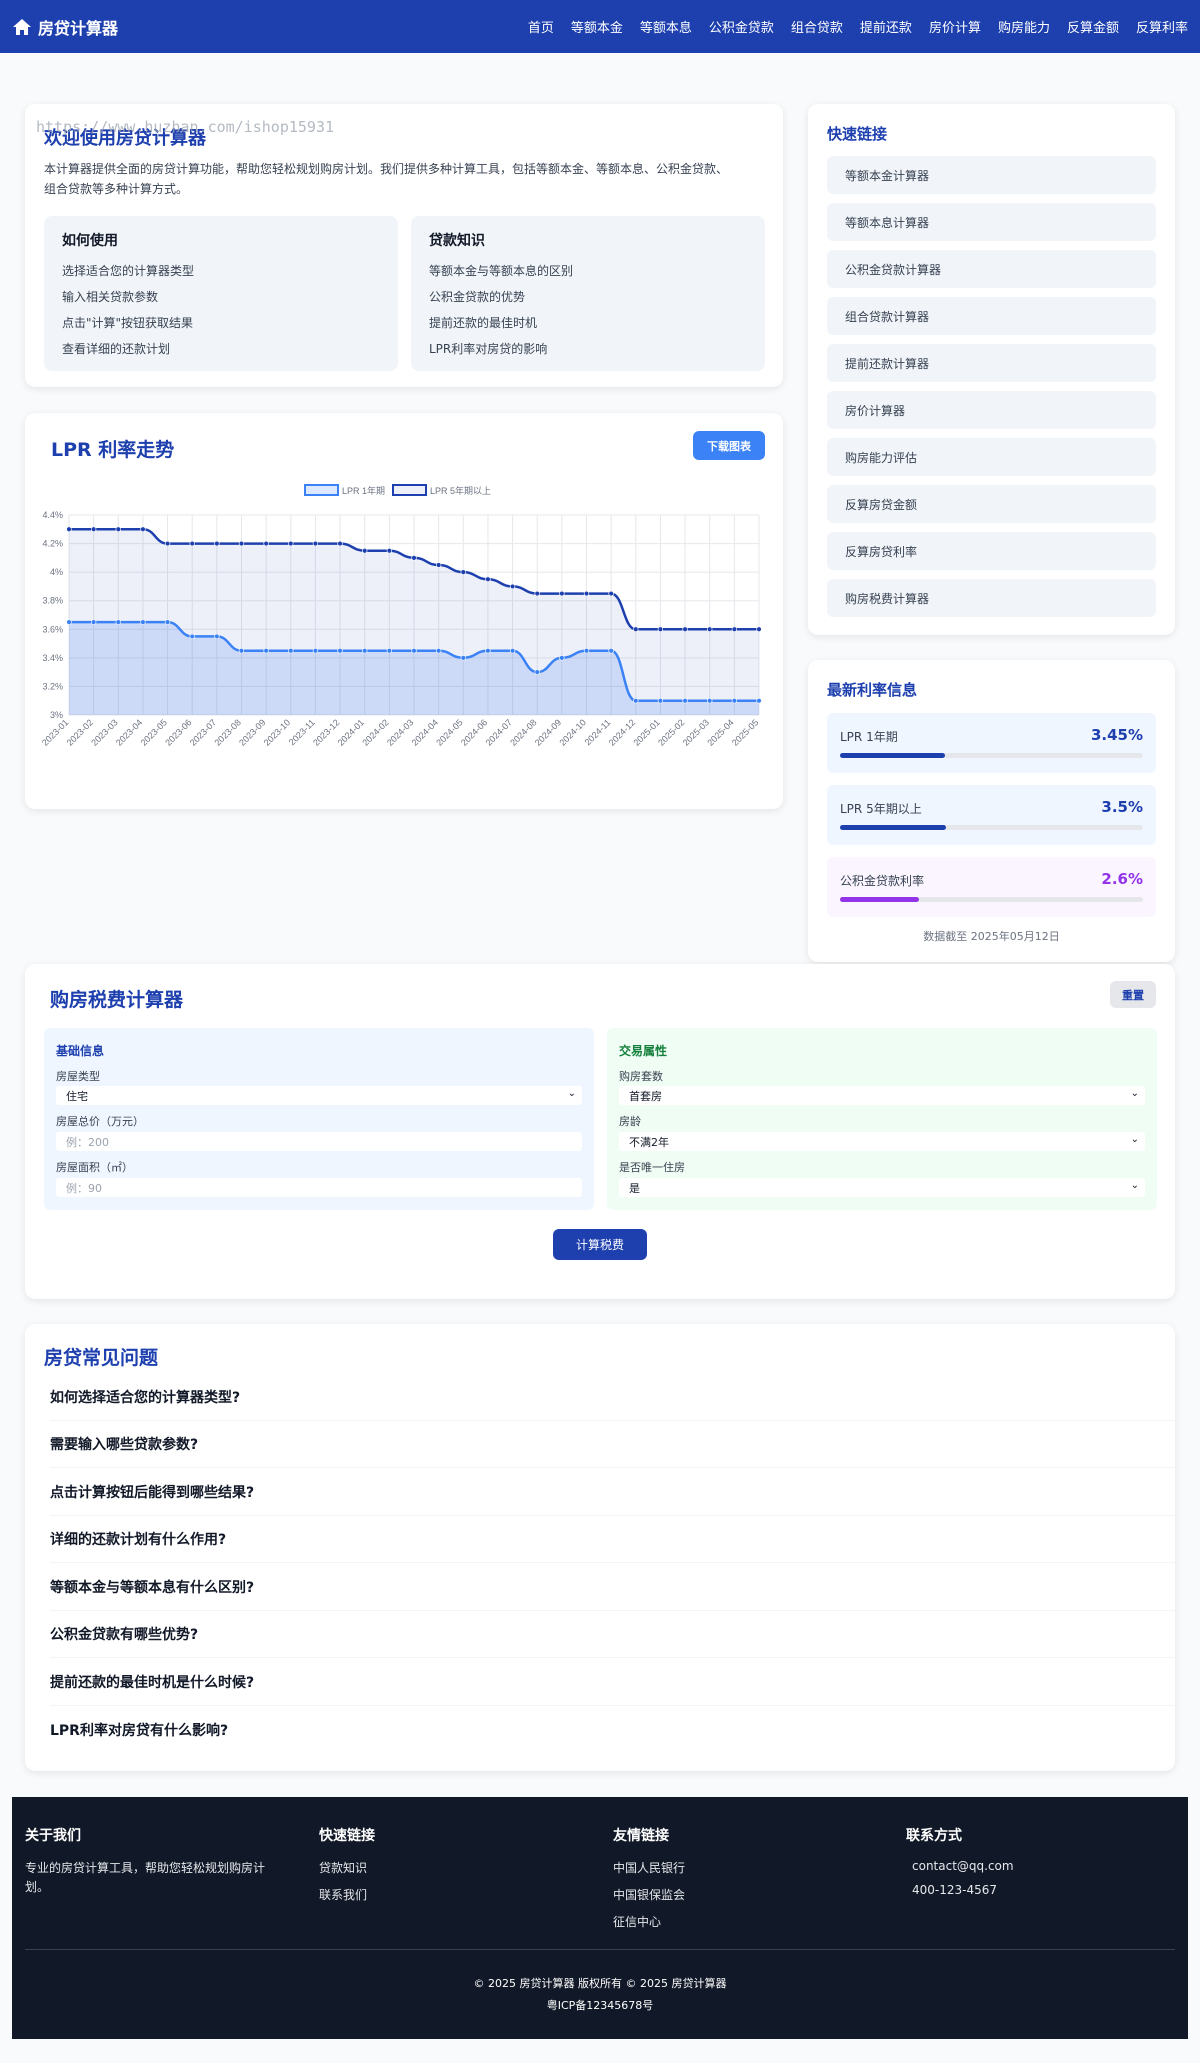 The height and width of the screenshot is (2063, 1200). I want to click on basic-info-title: 基础信息, so click(80, 1051).